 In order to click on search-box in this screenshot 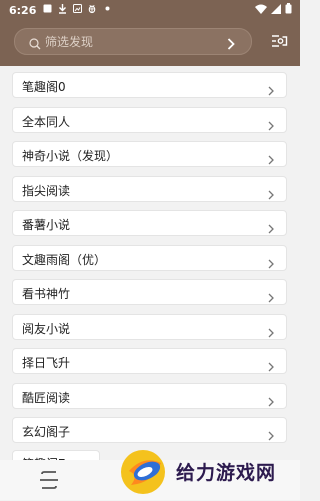, I will do `click(133, 41)`.